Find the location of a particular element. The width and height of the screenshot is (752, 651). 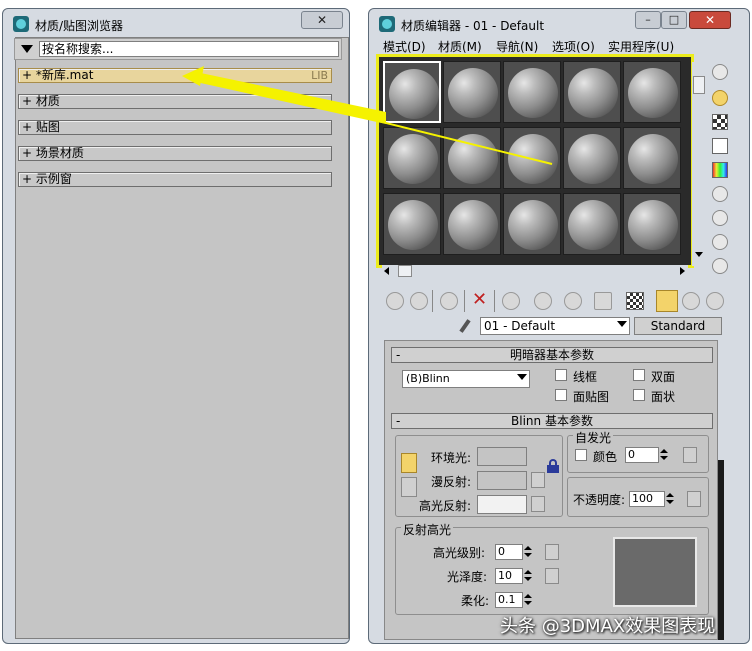

opacity-map-button is located at coordinates (694, 499).